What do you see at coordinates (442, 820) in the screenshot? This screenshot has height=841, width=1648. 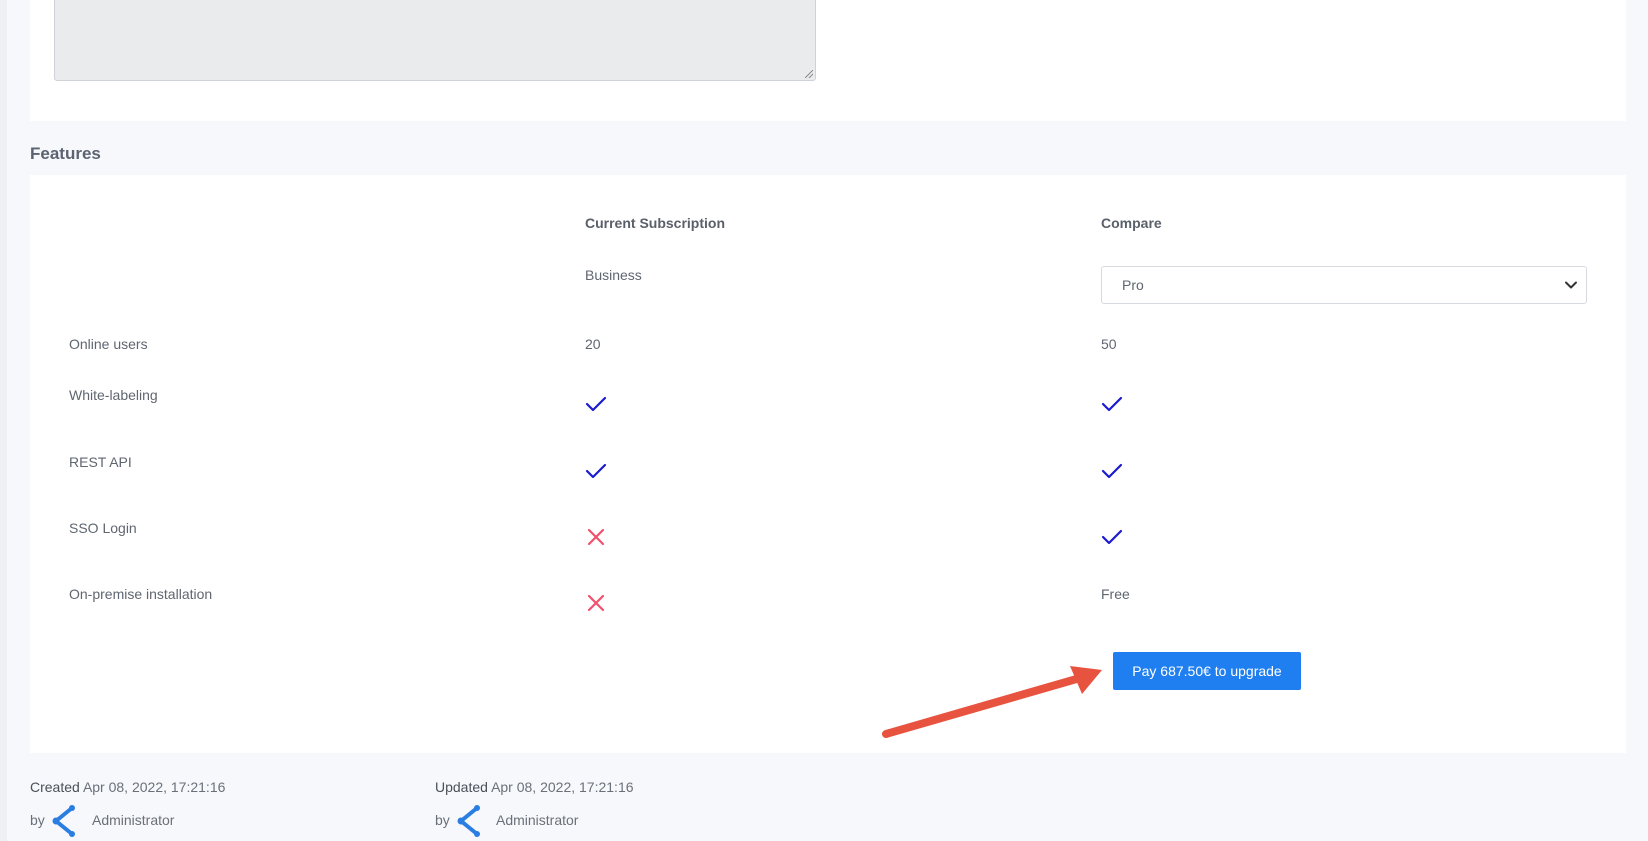 I see `updated-by-label: by` at bounding box center [442, 820].